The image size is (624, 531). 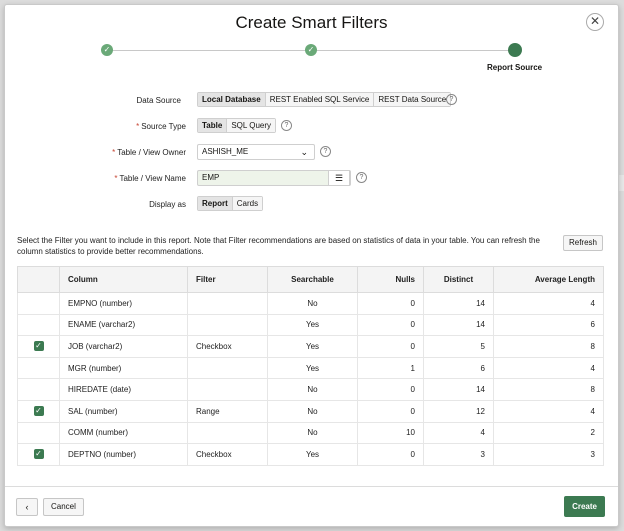 What do you see at coordinates (312, 204) in the screenshot?
I see `display-as-row: Display as Report Cards` at bounding box center [312, 204].